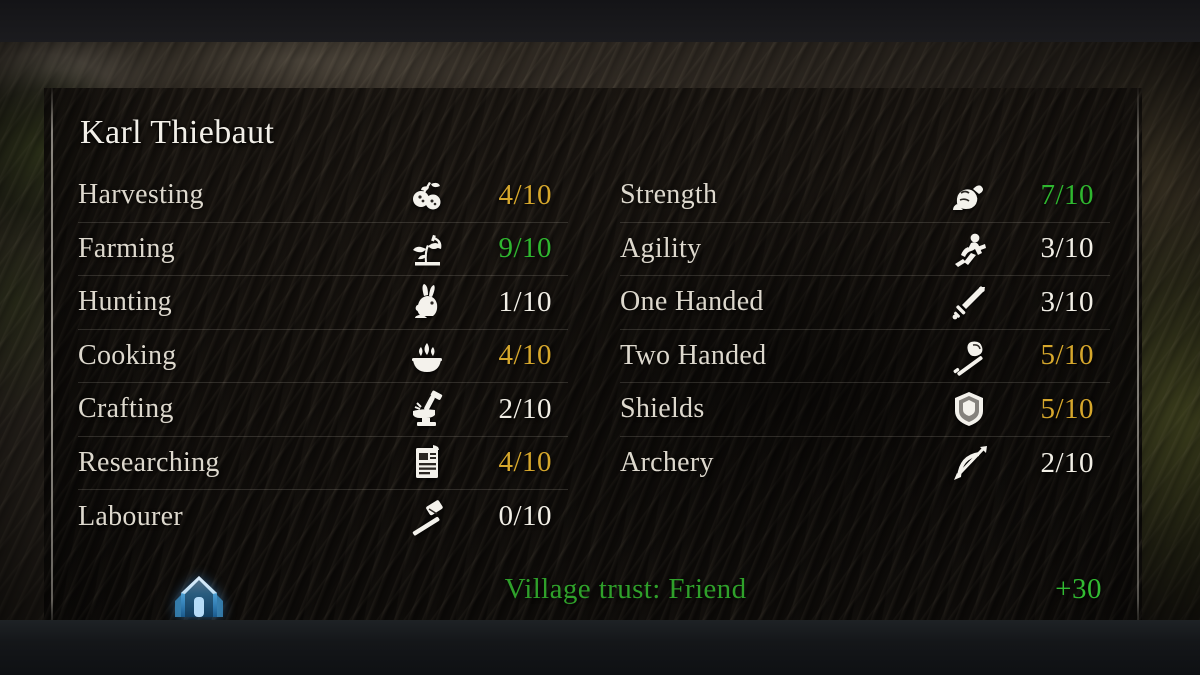  Describe the element at coordinates (427, 249) in the screenshot. I see `plant-sickle-icon` at that location.